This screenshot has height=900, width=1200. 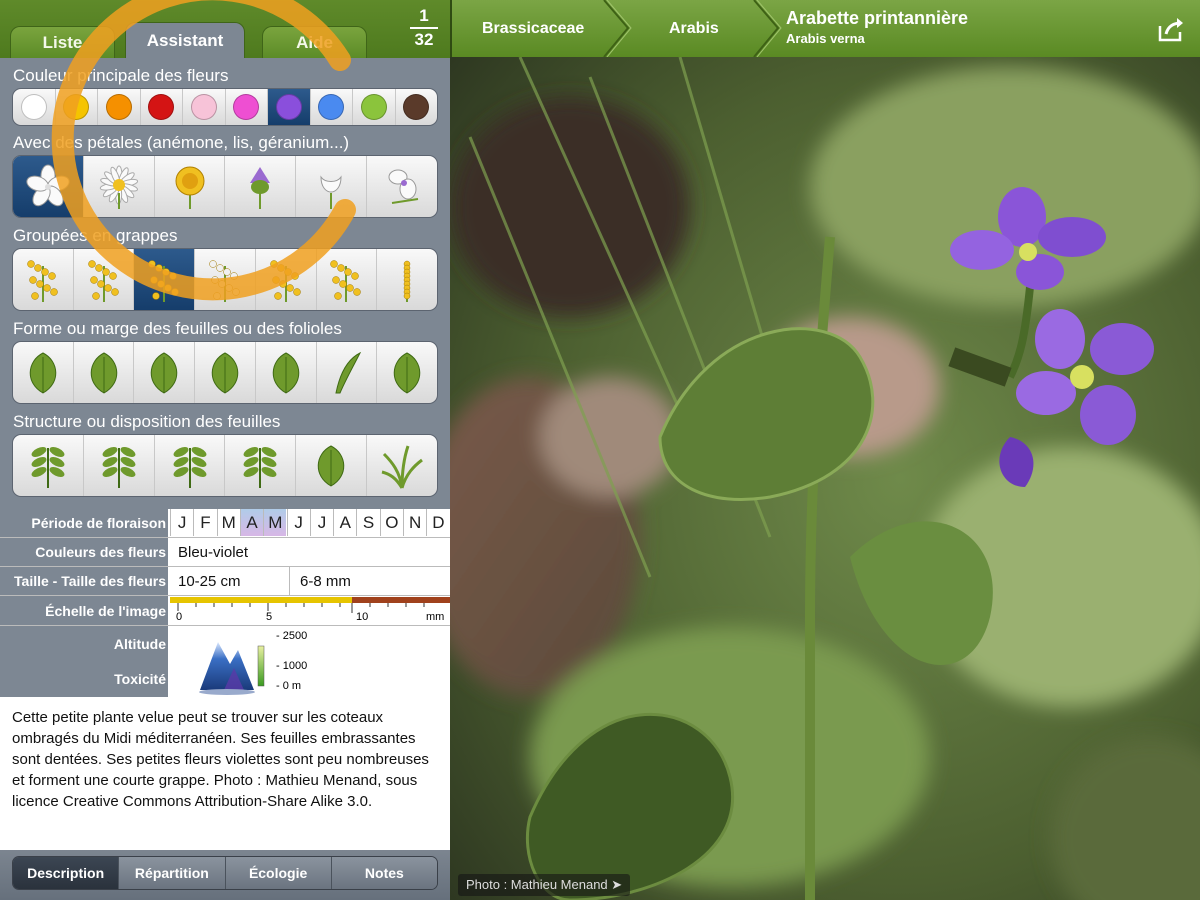 I want to click on month-cell: O, so click(x=391, y=522).